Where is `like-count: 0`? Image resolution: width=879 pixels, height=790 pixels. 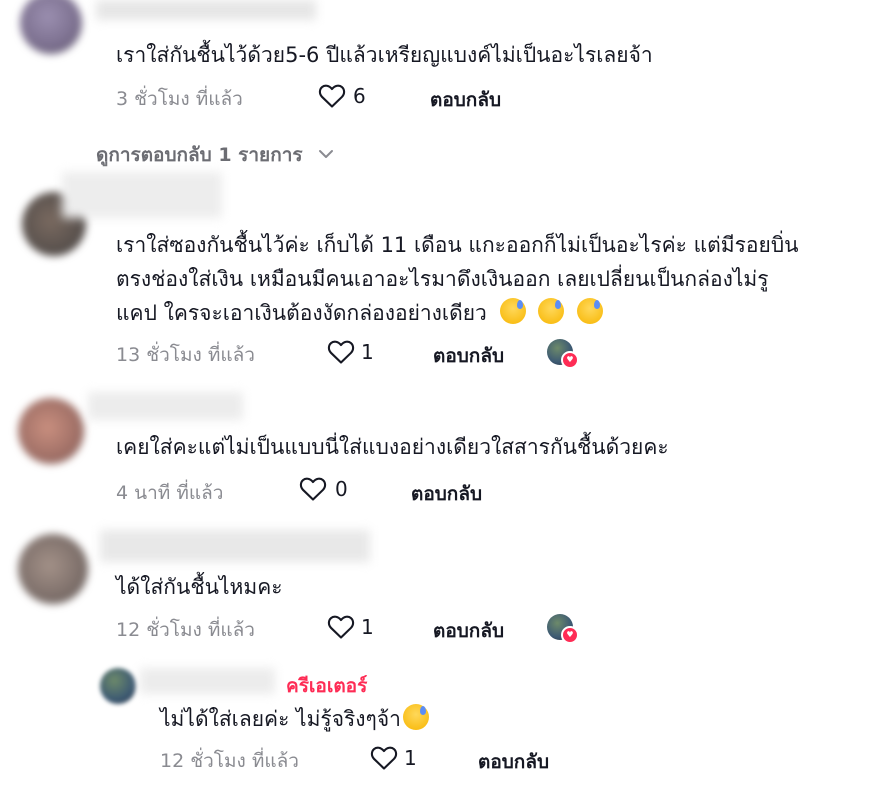 like-count: 0 is located at coordinates (341, 489).